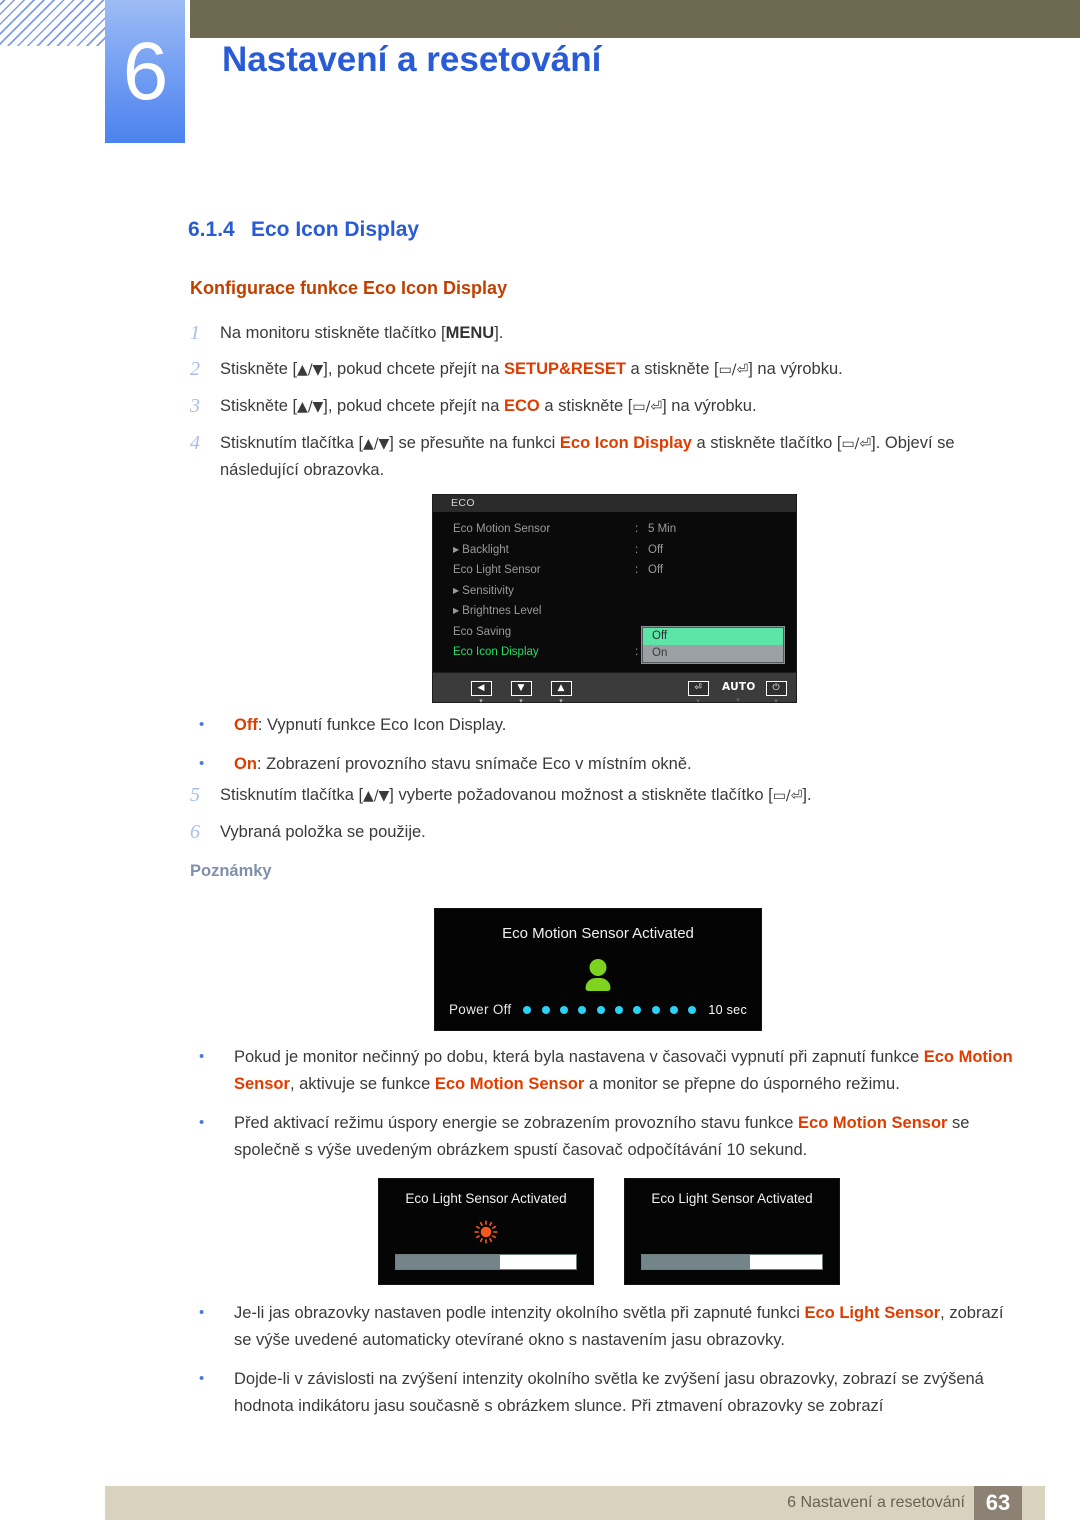 This screenshot has width=1080, height=1527. I want to click on triangle-right-icon: ▶, so click(456, 590).